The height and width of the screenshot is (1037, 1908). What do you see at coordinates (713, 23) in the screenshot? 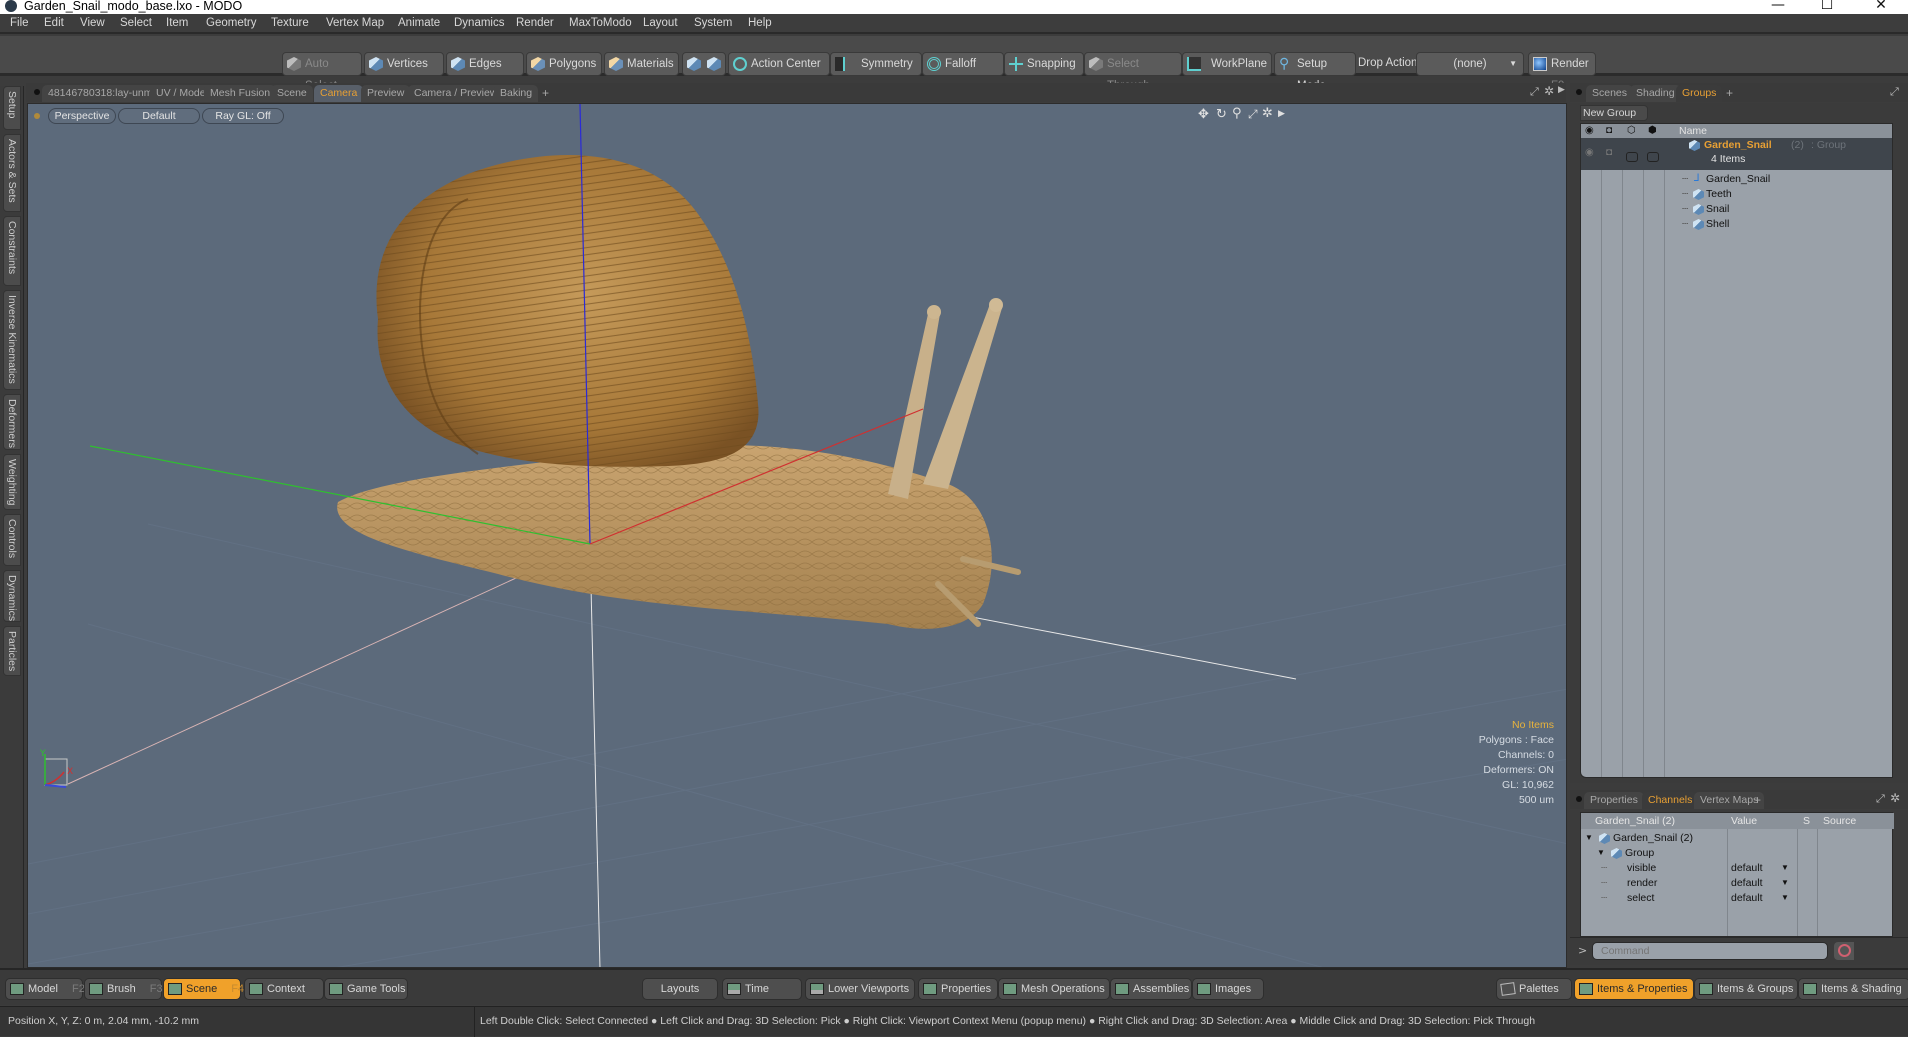
I see `menu-system: System` at bounding box center [713, 23].